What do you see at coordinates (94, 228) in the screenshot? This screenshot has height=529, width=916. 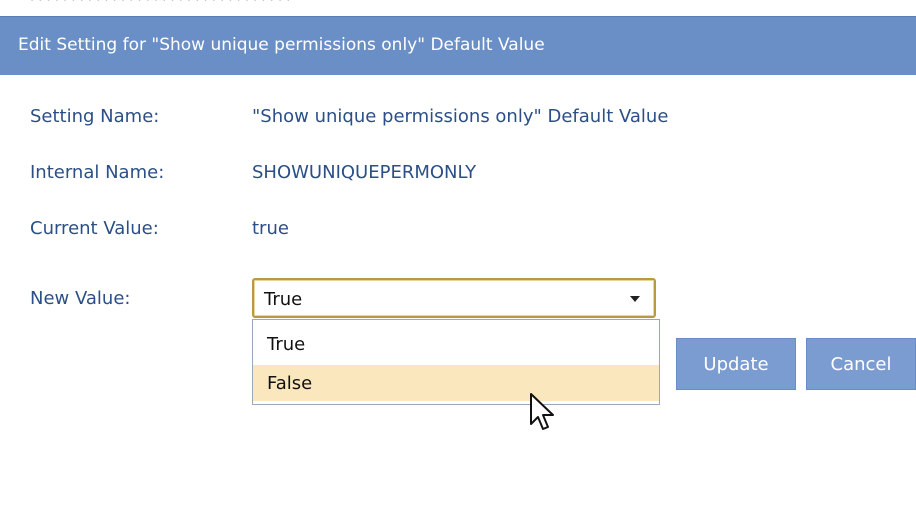 I see `current-value-label: Current Value:` at bounding box center [94, 228].